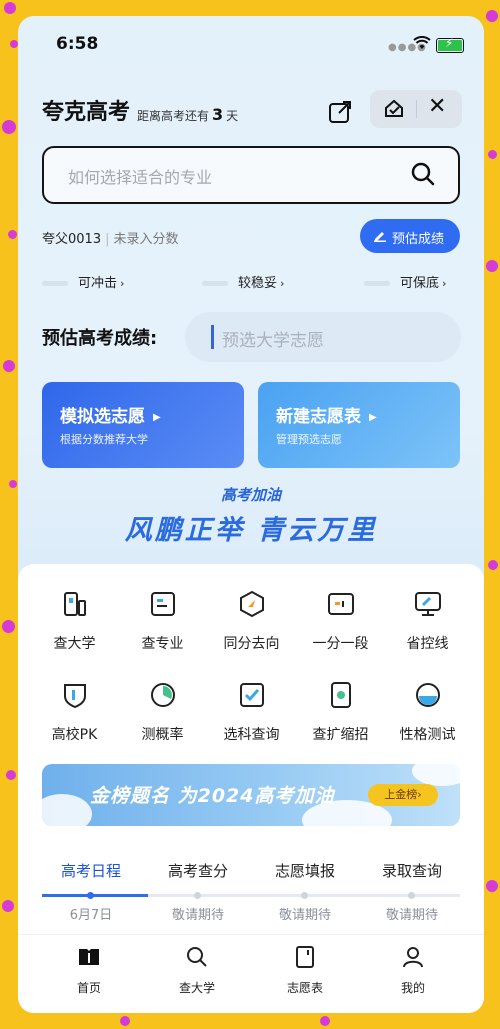 The image size is (500, 1029). Describe the element at coordinates (251, 621) in the screenshot. I see `tool-same-score: 同分去向` at that location.